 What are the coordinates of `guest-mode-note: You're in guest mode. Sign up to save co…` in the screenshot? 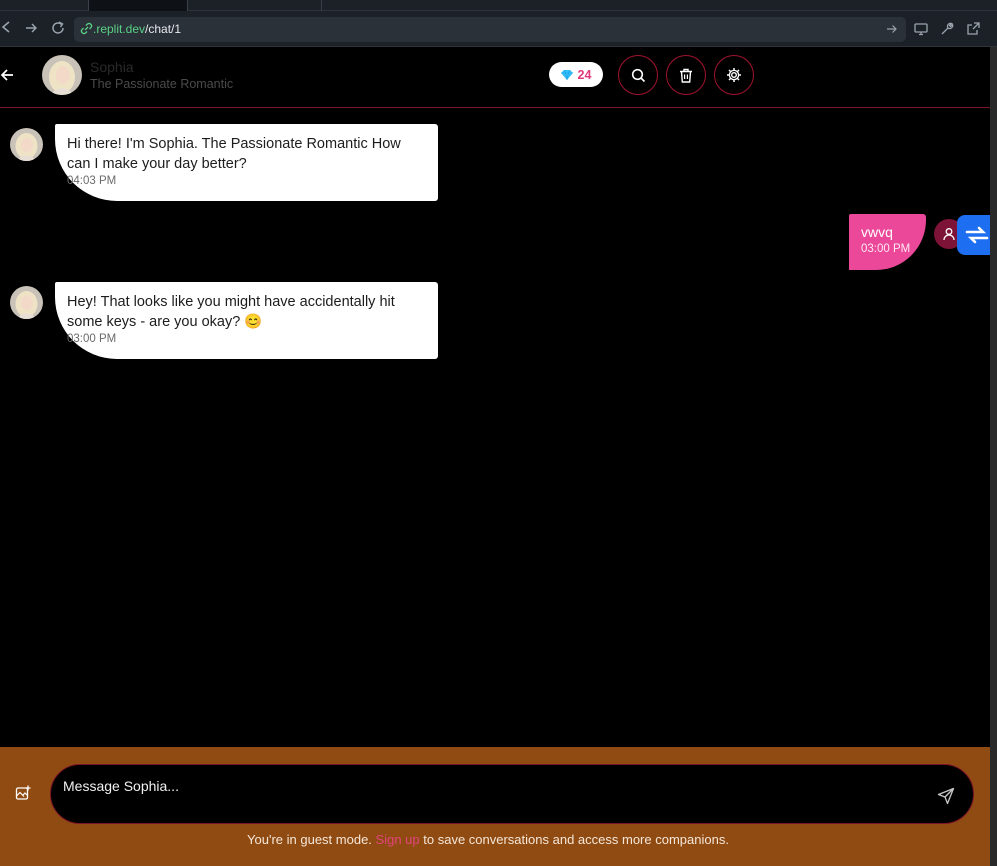 It's located at (488, 839).